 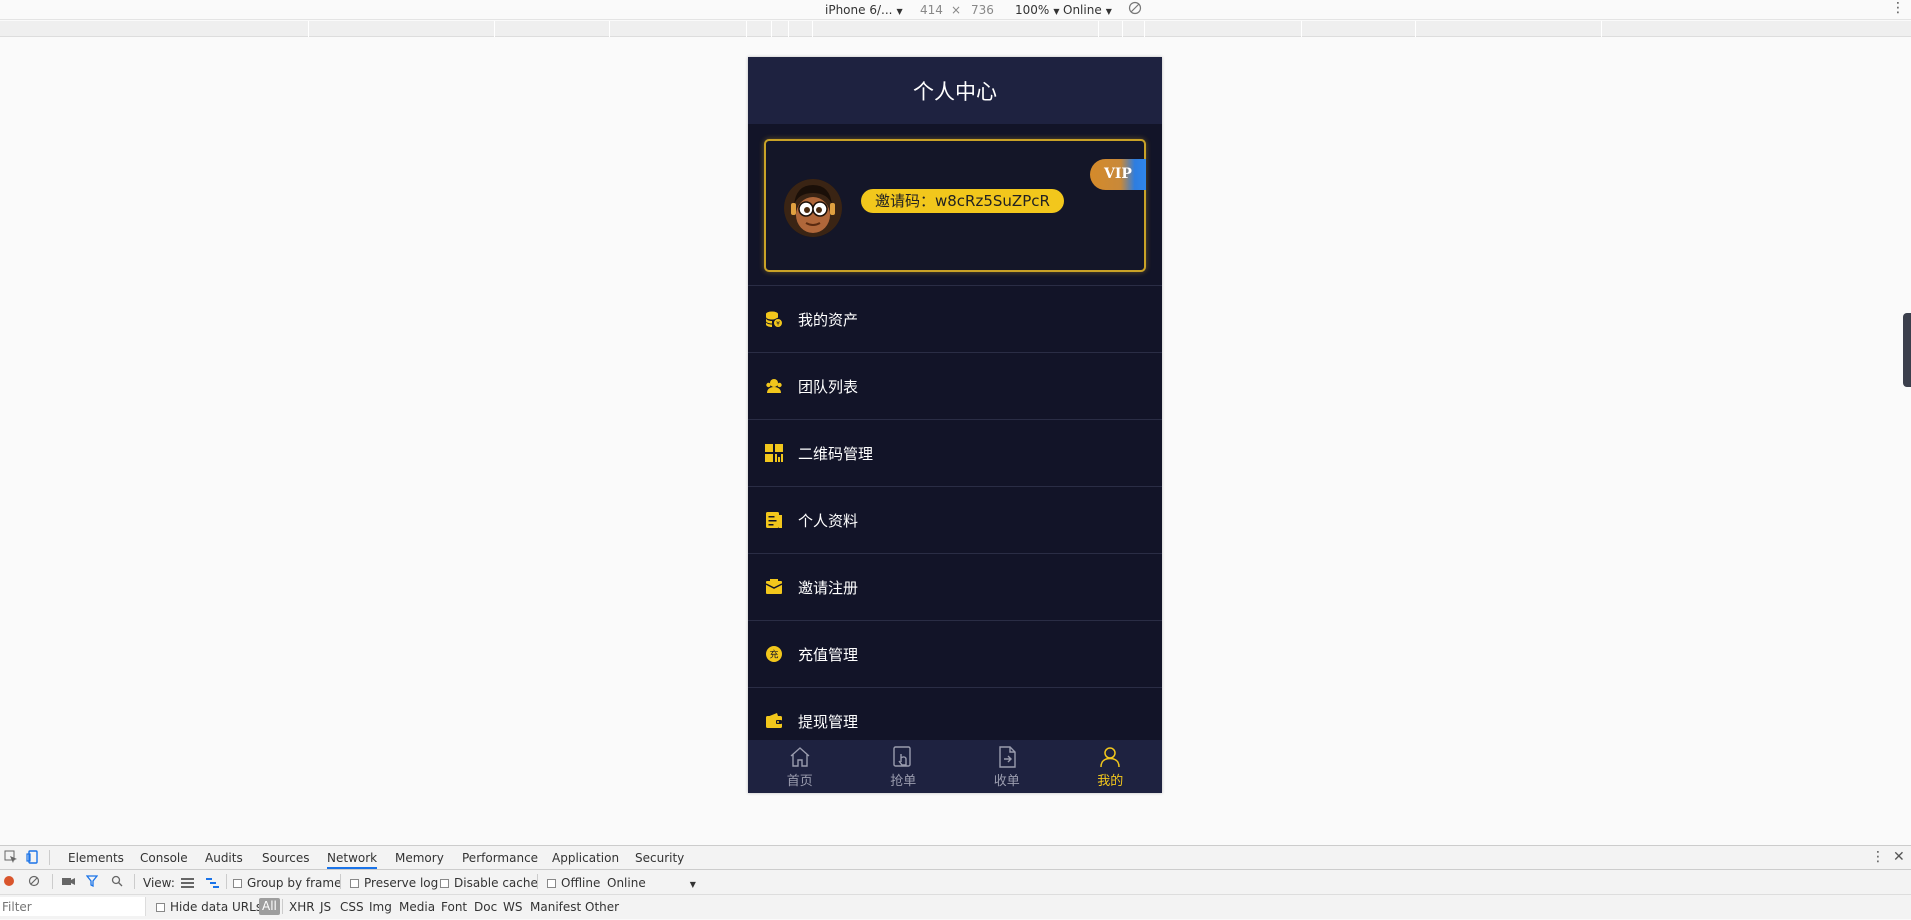 What do you see at coordinates (394, 883) in the screenshot?
I see `preserve-log-checkbox: Preserve log` at bounding box center [394, 883].